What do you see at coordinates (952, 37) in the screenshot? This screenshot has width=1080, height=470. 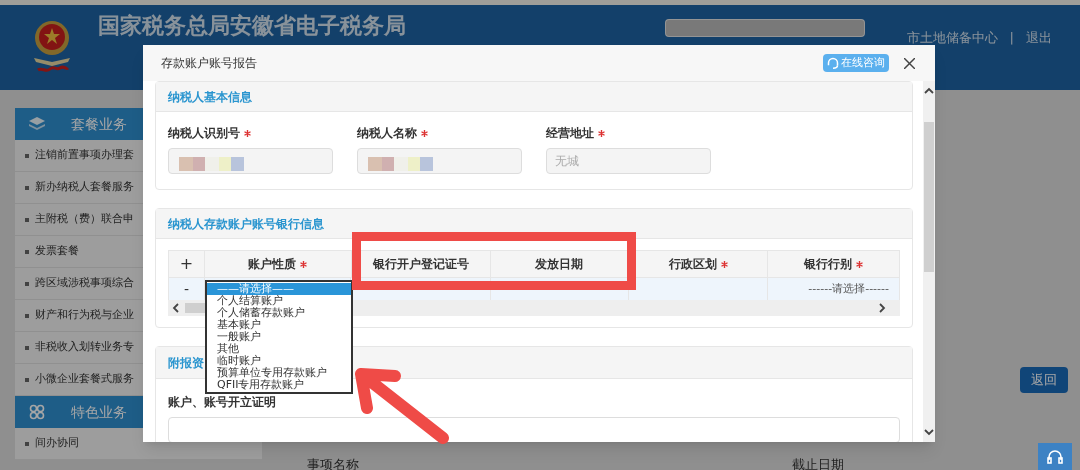 I see `user-name: 市土地储备中心` at bounding box center [952, 37].